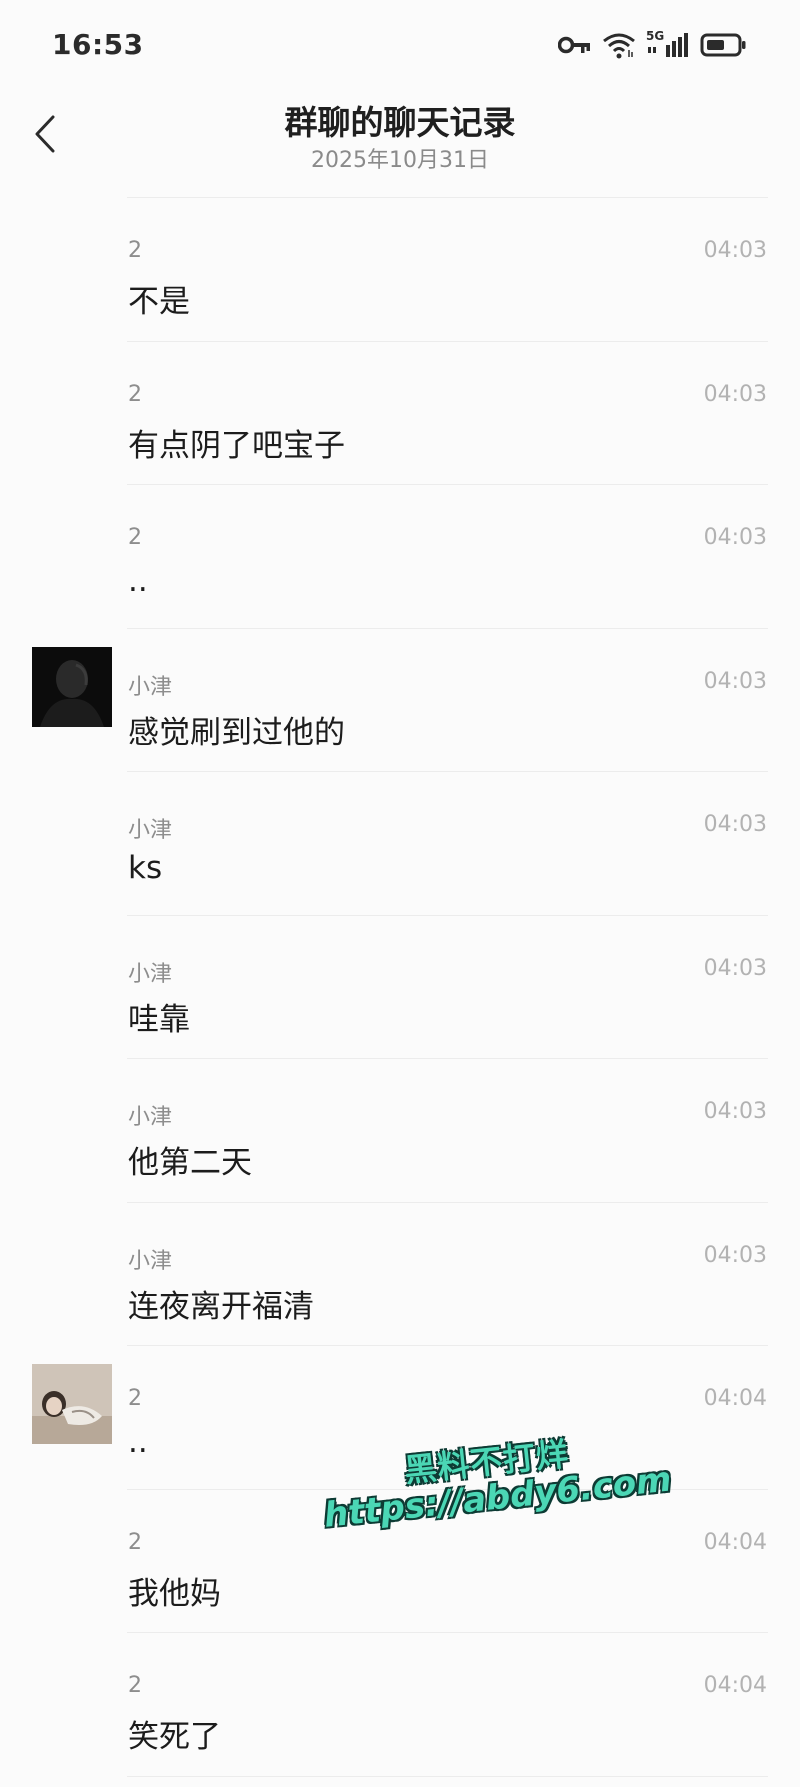  Describe the element at coordinates (174, 1590) in the screenshot. I see `message-text: 我他妈` at that location.